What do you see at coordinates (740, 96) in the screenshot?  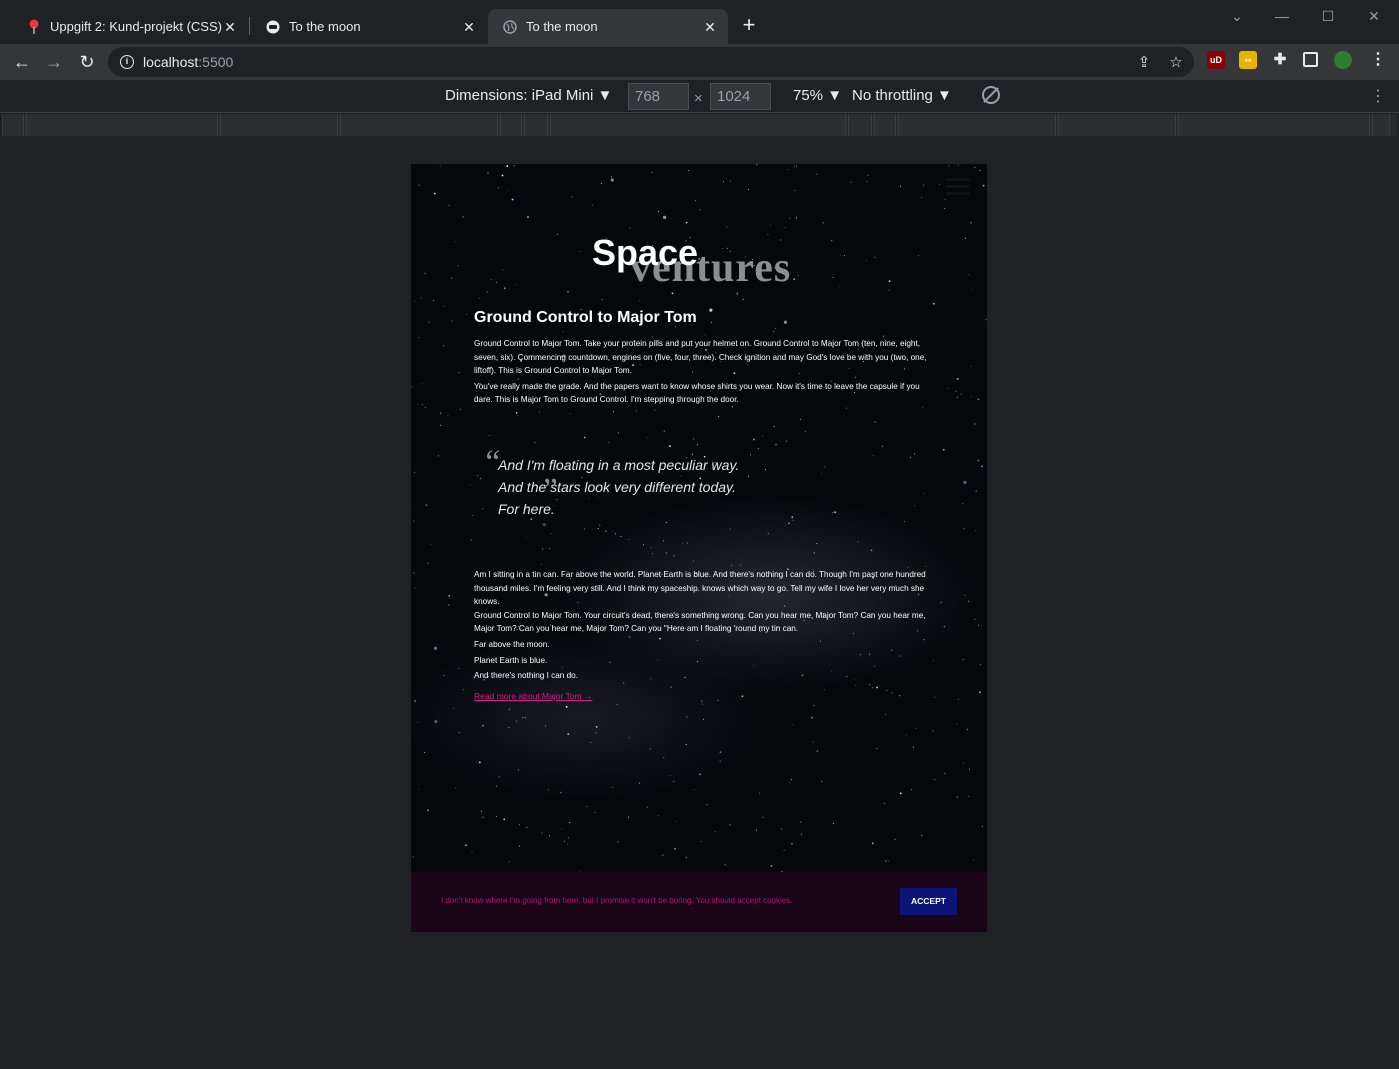 I see `device-height-input` at bounding box center [740, 96].